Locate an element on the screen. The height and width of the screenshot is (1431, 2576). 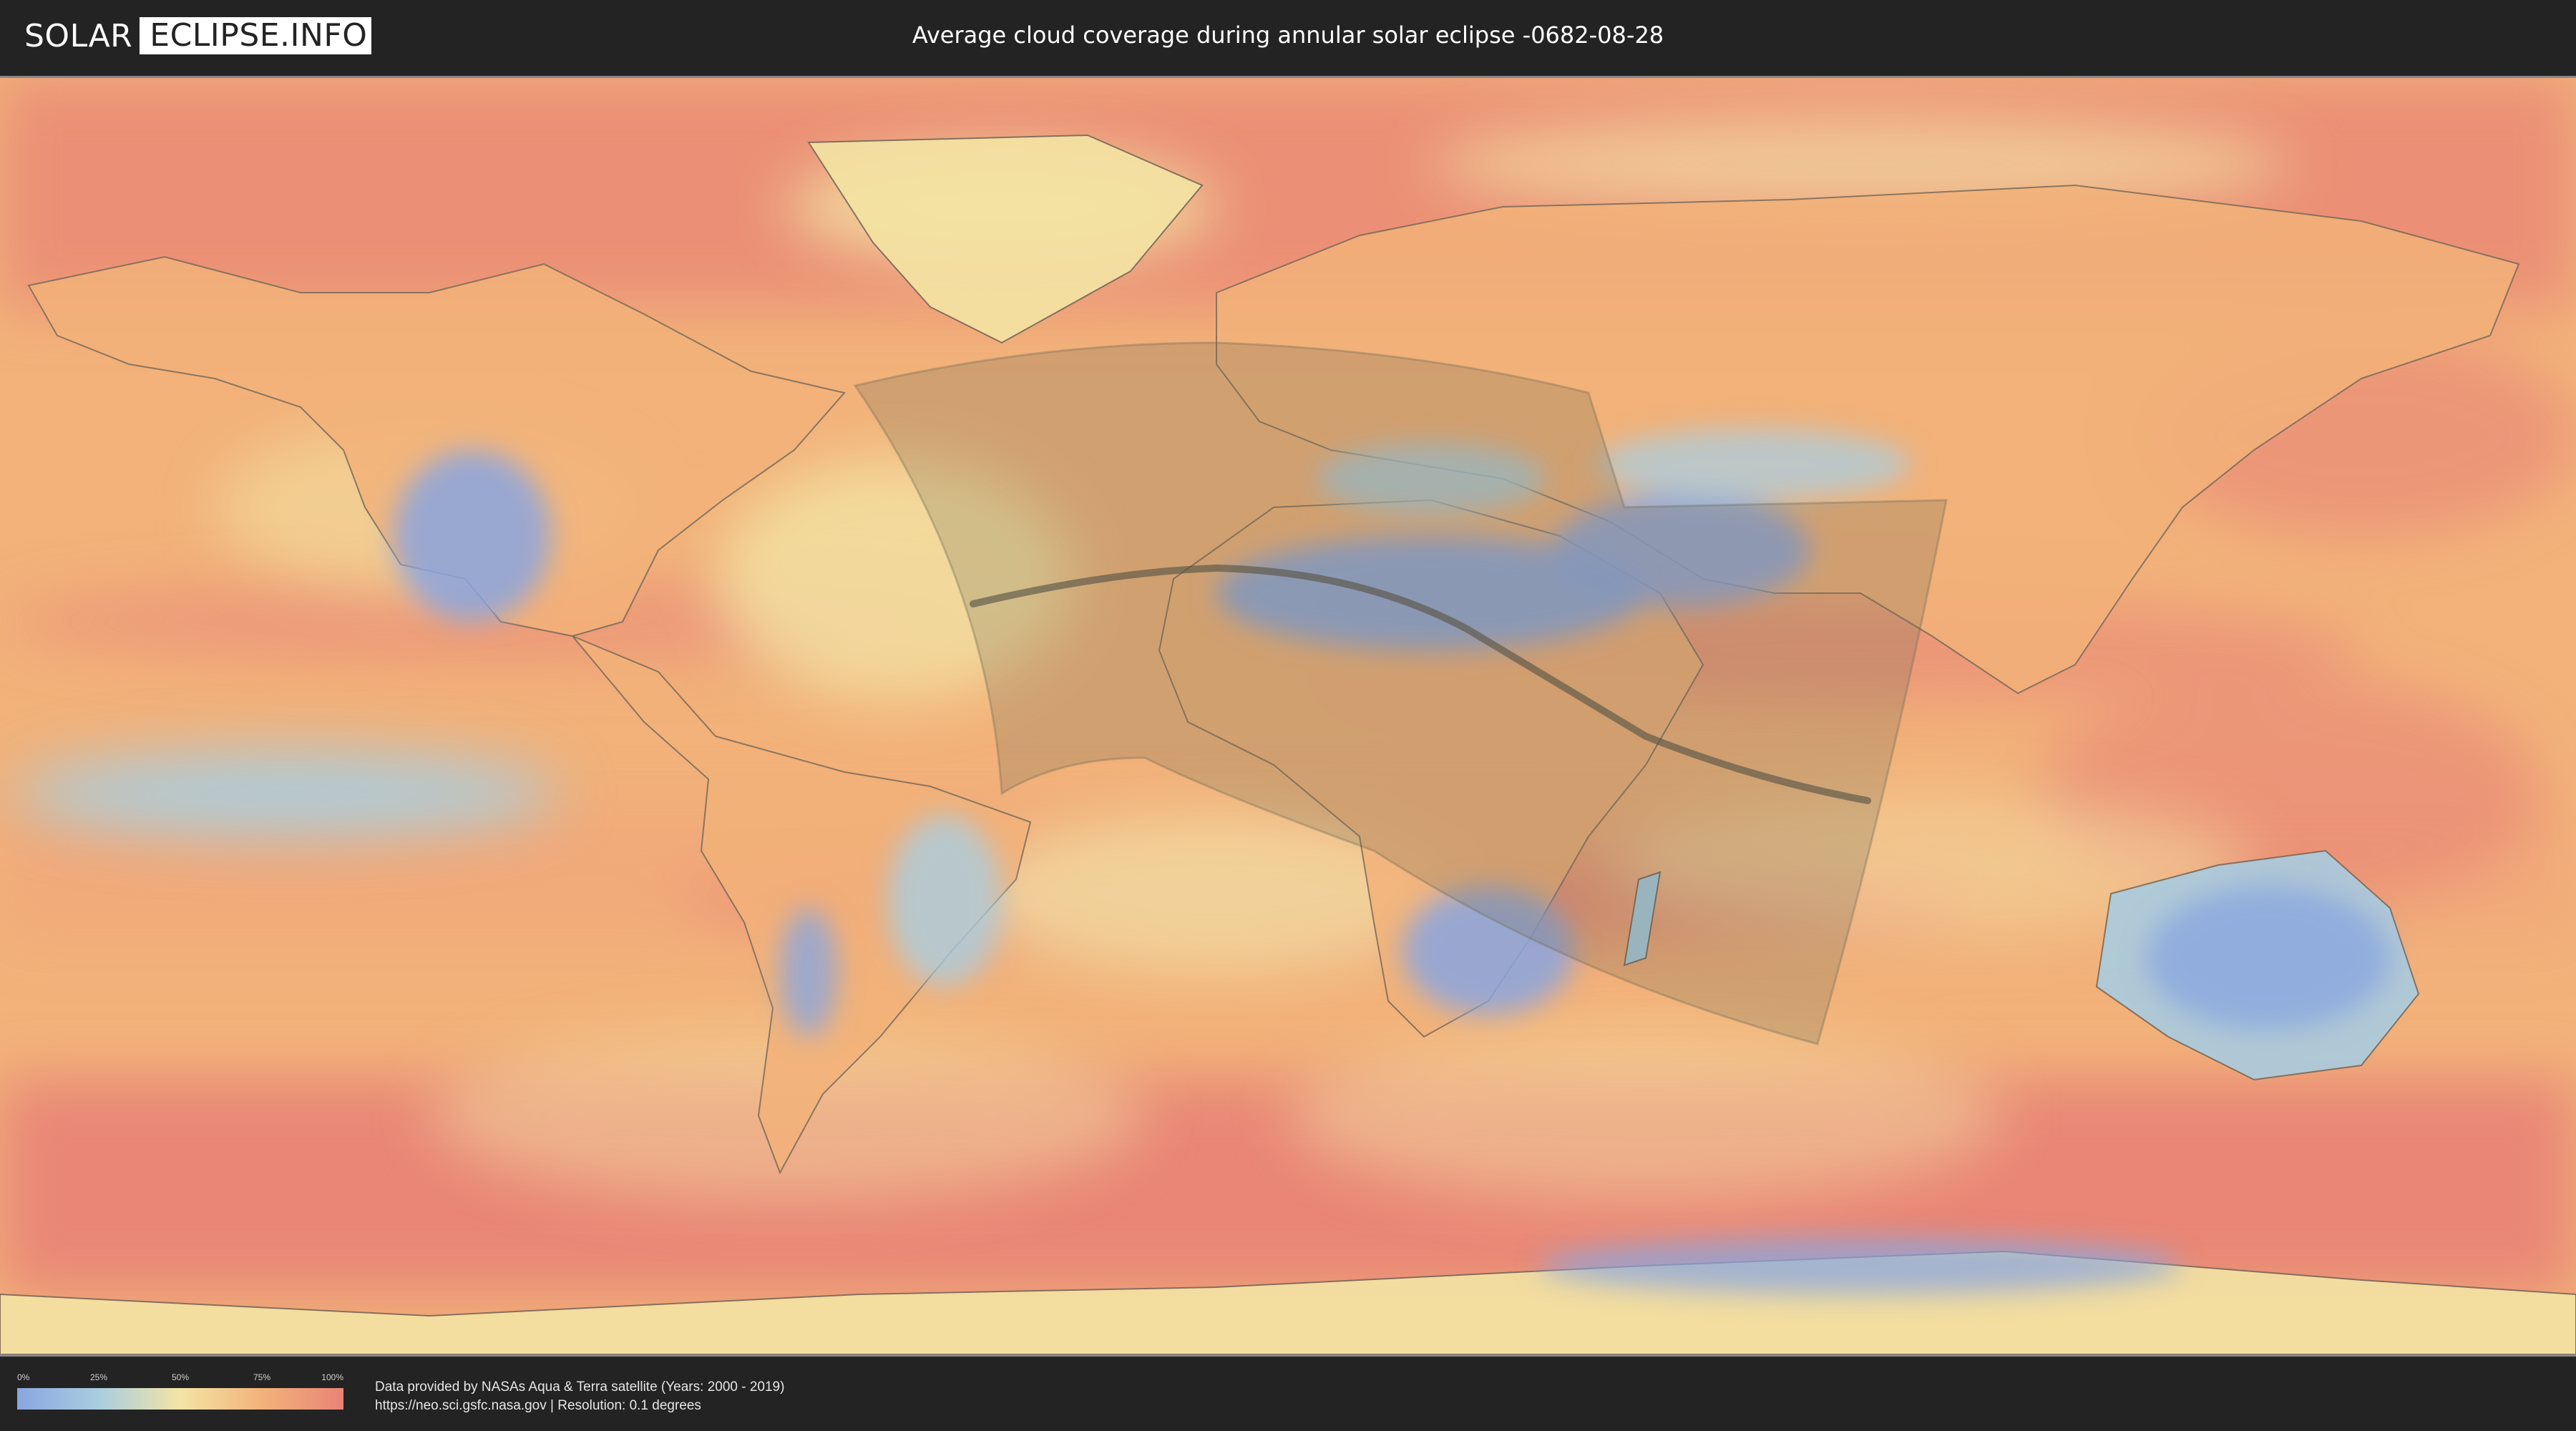
legend-ticks: 0% 25% 50% 75% 100% is located at coordinates (180, 1378).